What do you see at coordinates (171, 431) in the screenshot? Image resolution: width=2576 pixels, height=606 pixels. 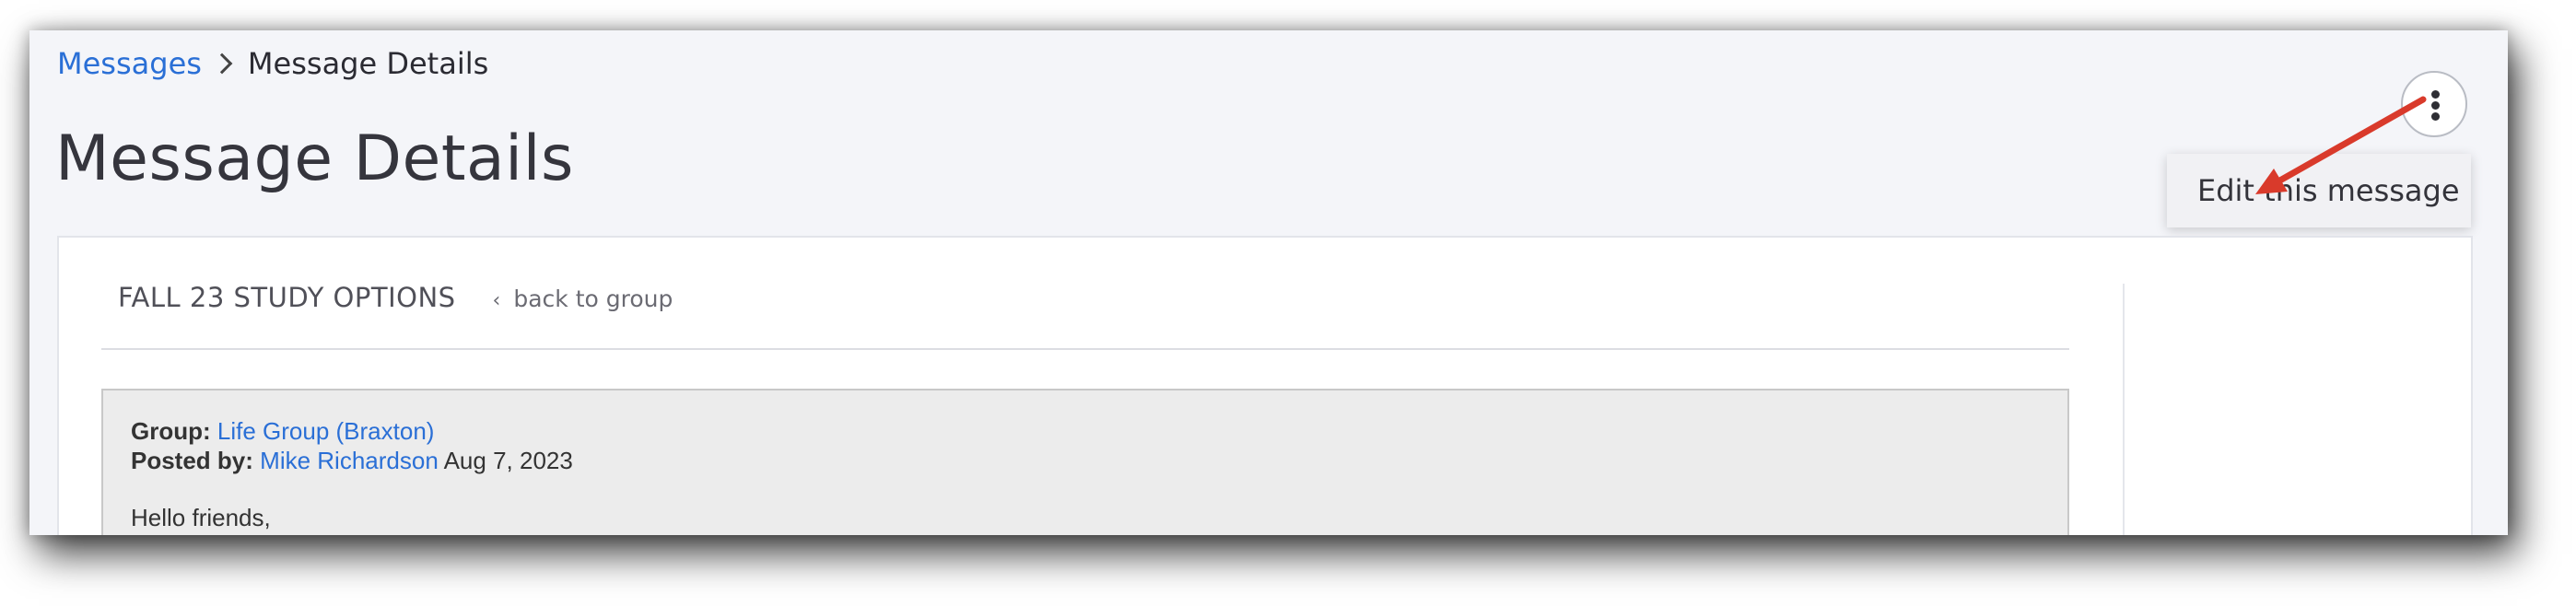 I see `group-label: Group:` at bounding box center [171, 431].